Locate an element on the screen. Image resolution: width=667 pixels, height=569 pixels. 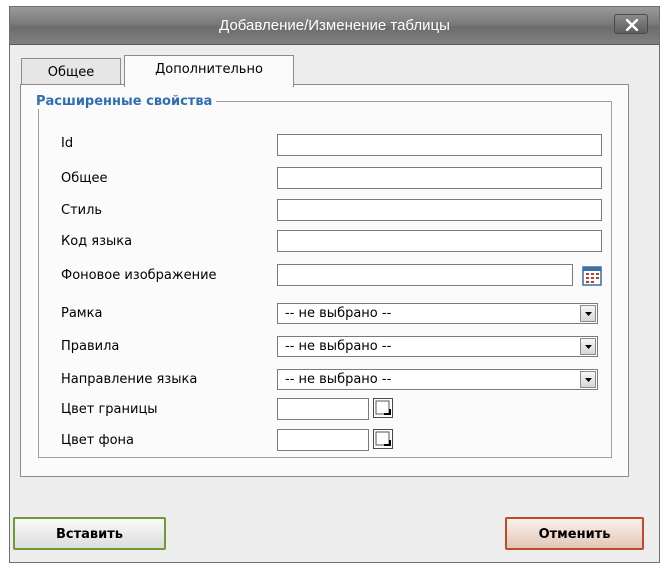
lang-dir-select-value: -- не выбрано -- is located at coordinates (338, 379).